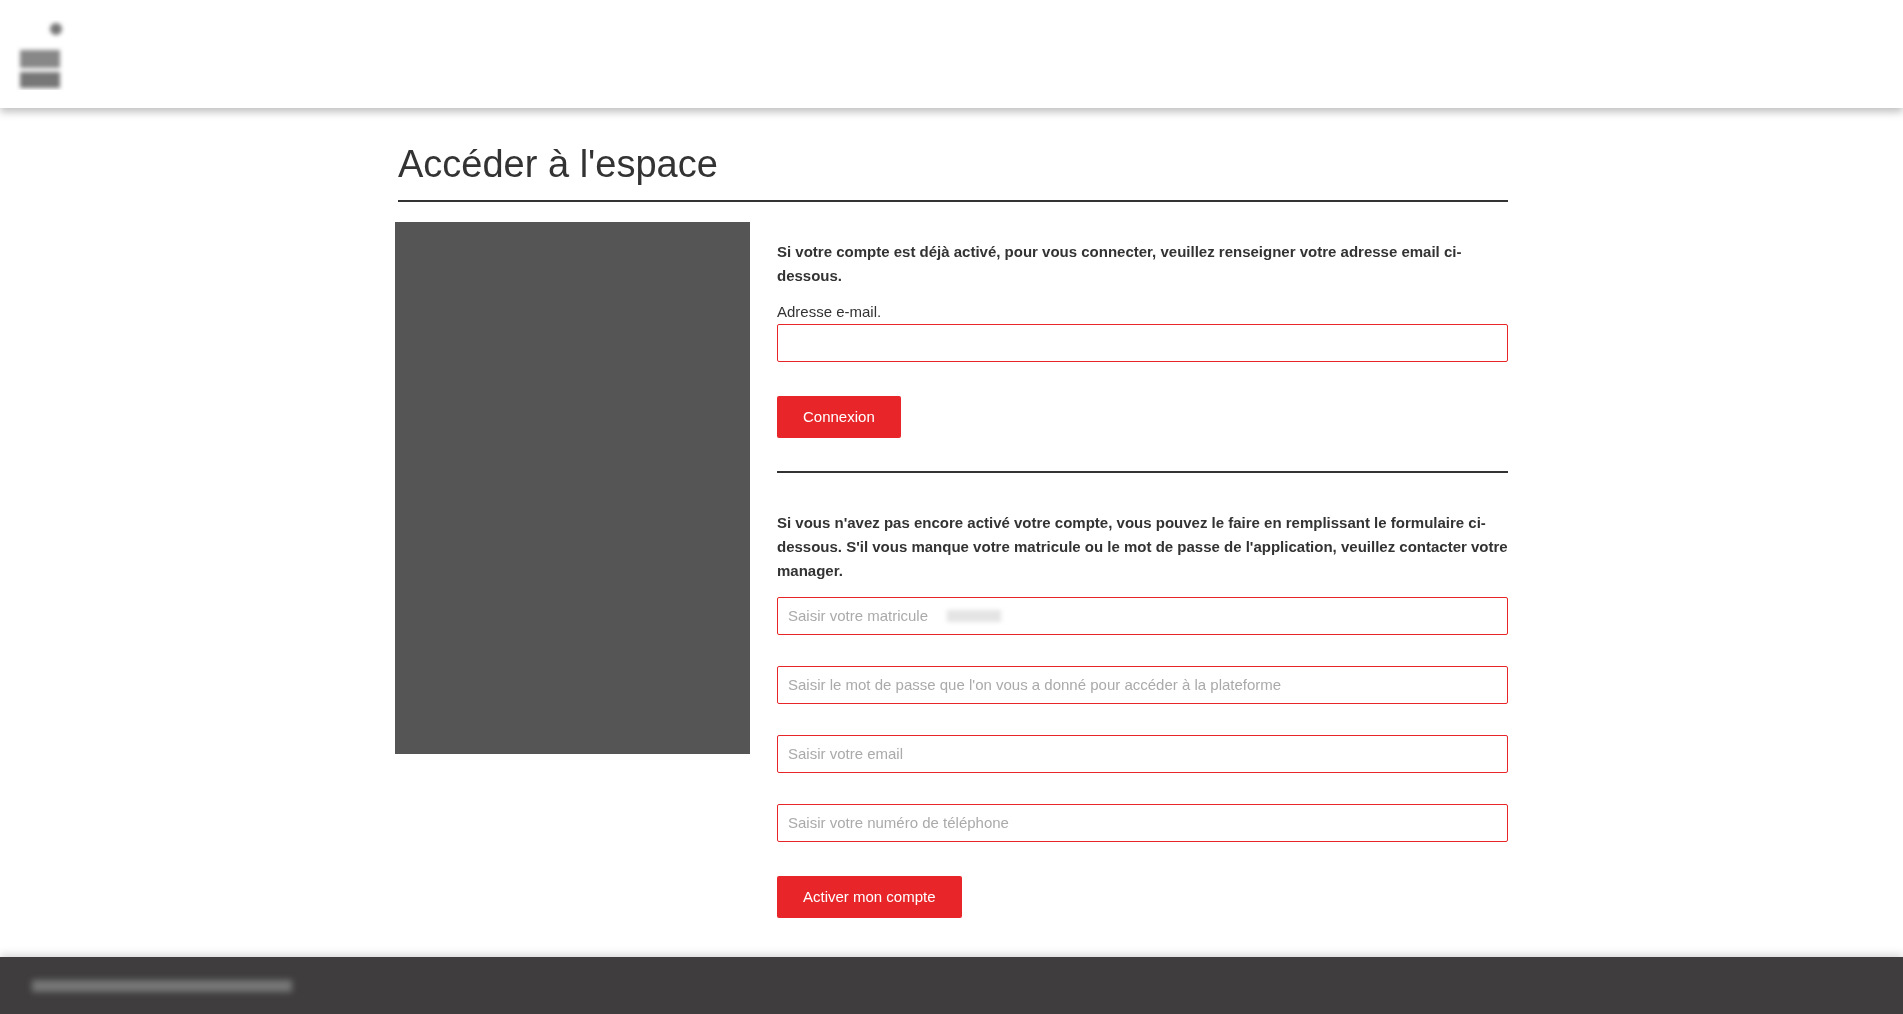 The width and height of the screenshot is (1903, 1014). Describe the element at coordinates (869, 896) in the screenshot. I see `activate-button: Activer mon compte` at that location.